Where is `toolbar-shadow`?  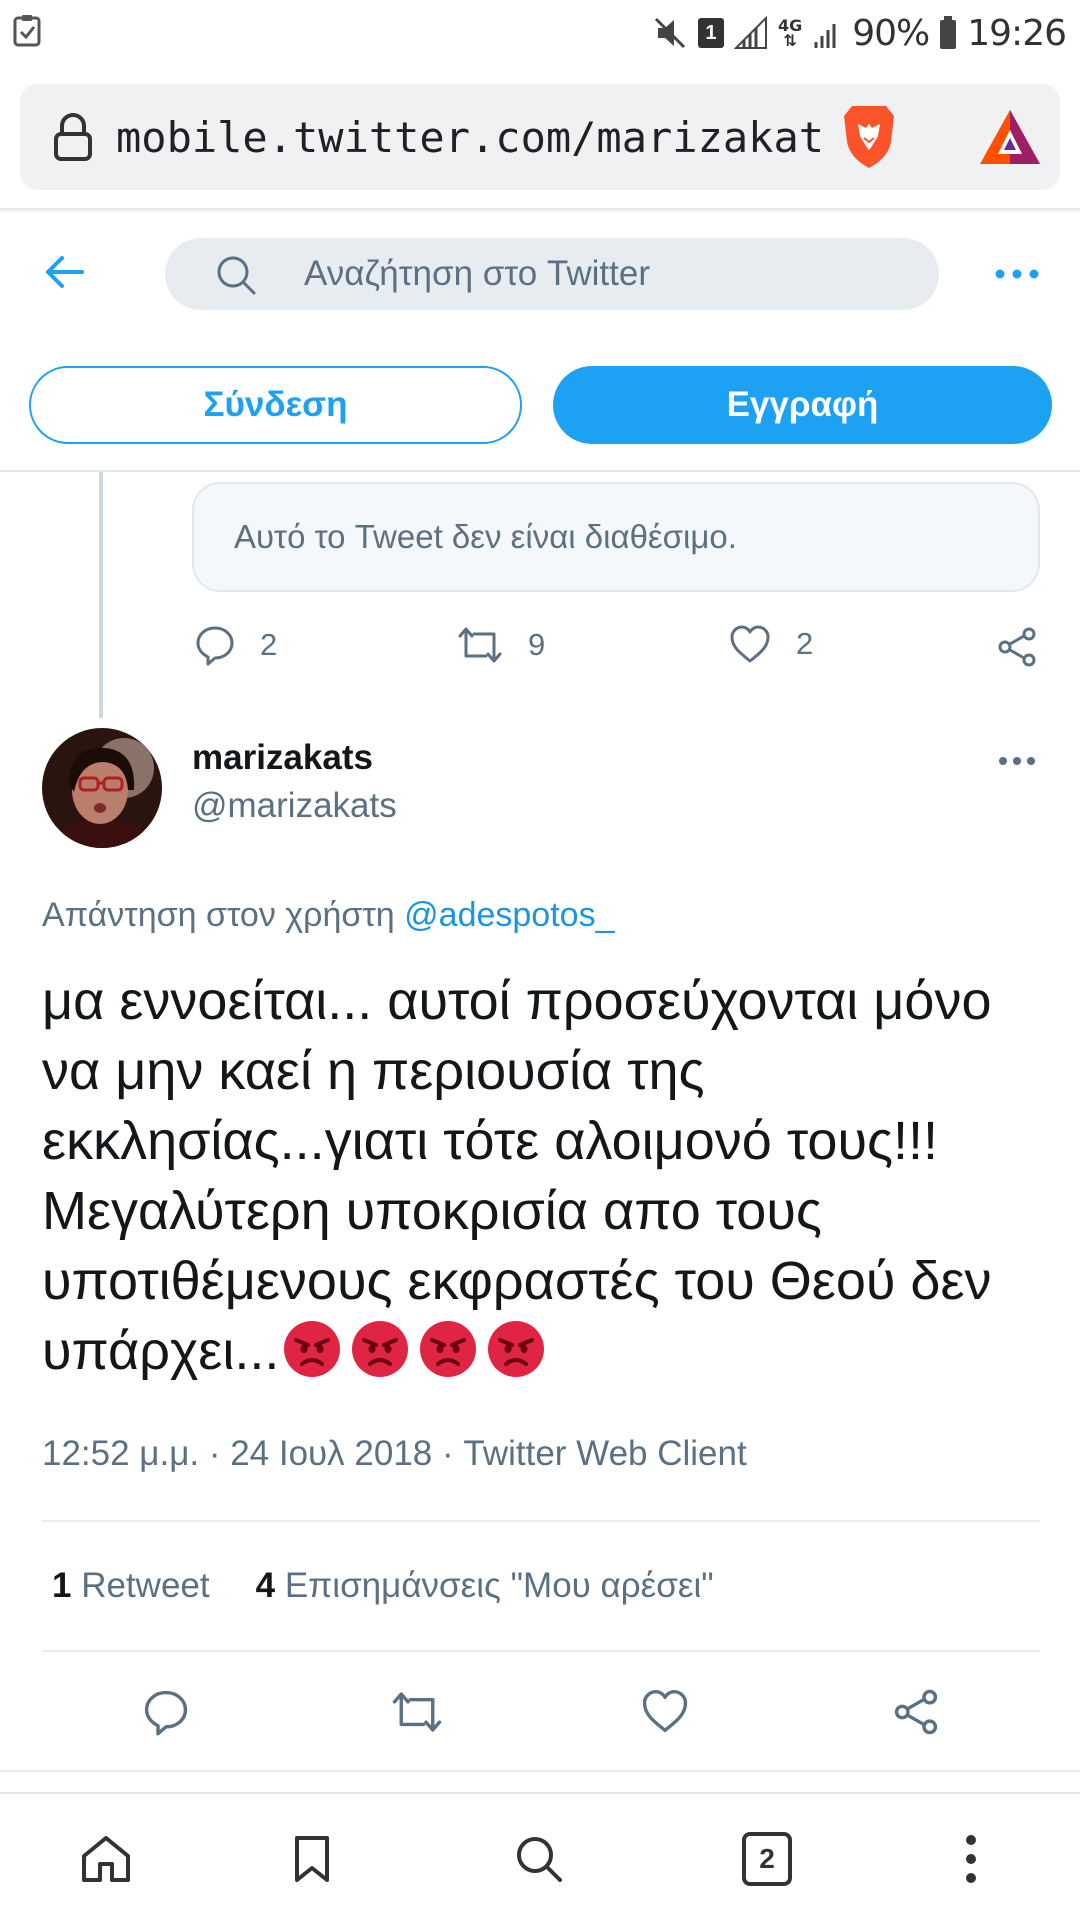
toolbar-shadow is located at coordinates (540, 211).